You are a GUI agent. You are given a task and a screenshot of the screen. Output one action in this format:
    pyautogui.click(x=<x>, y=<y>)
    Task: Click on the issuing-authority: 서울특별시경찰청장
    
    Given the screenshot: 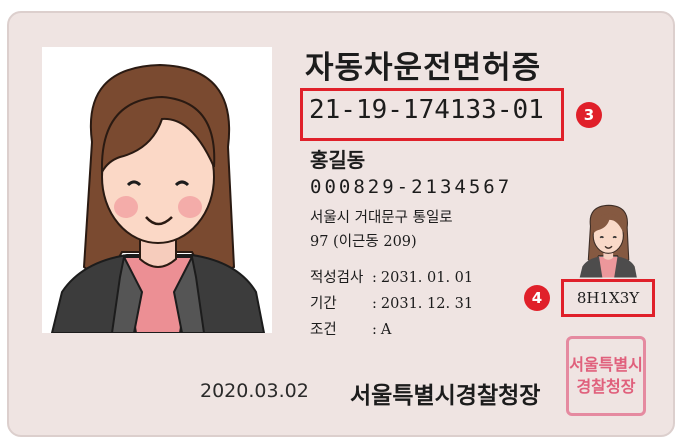 What is the action you would take?
    pyautogui.click(x=445, y=396)
    